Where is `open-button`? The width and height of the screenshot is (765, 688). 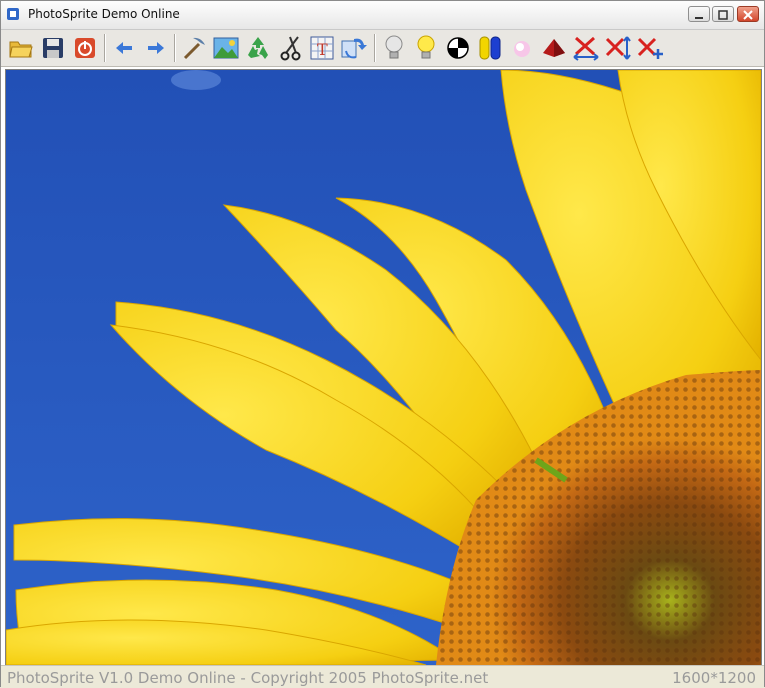 open-button is located at coordinates (21, 48).